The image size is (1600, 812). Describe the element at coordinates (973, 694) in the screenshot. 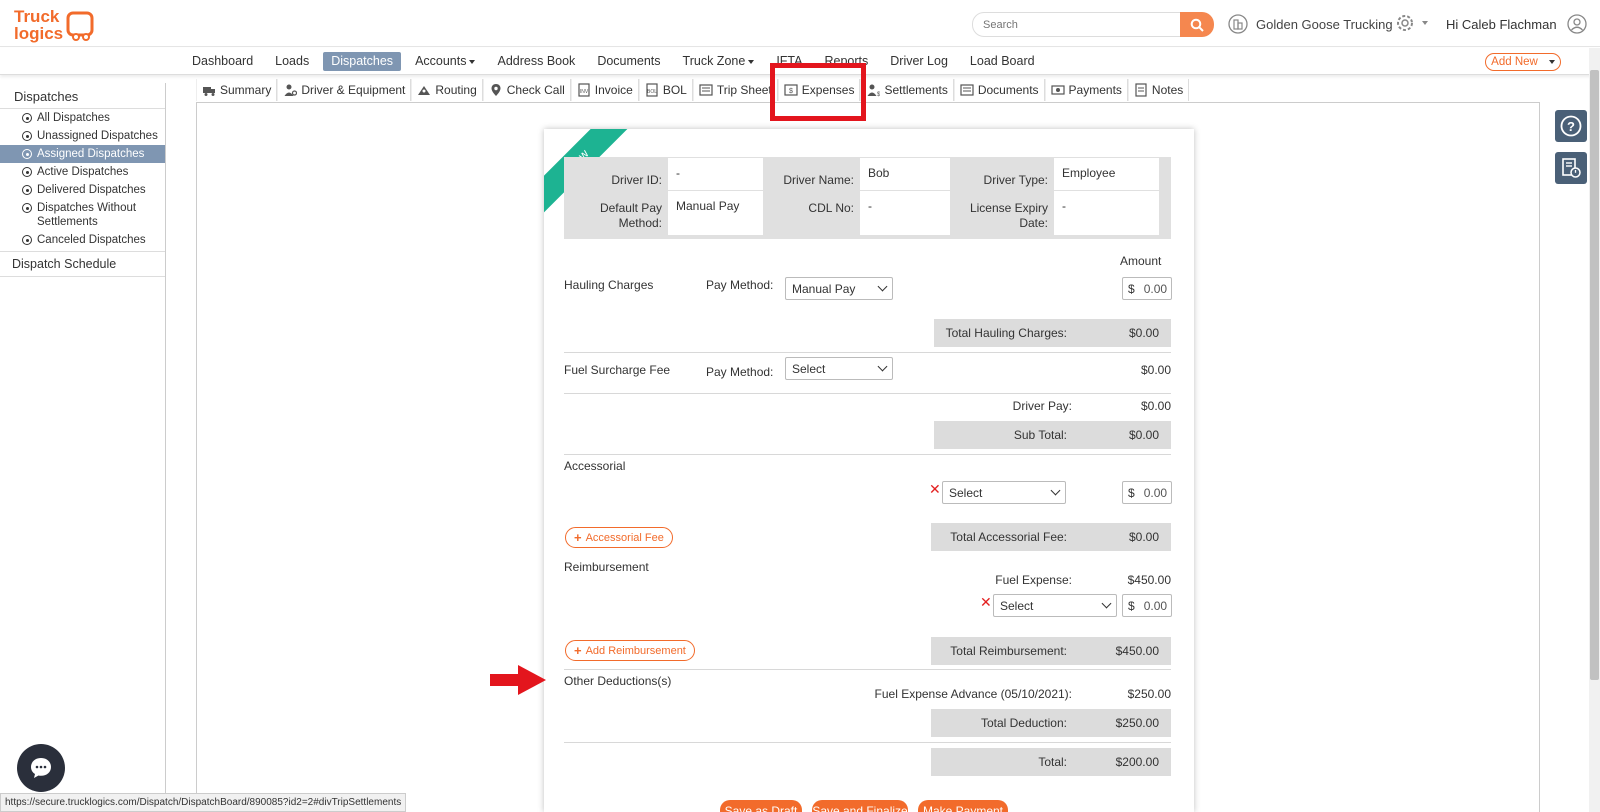

I see `fuel-expense-advance-label: Fuel Expense Advance (05/10/2021):` at that location.